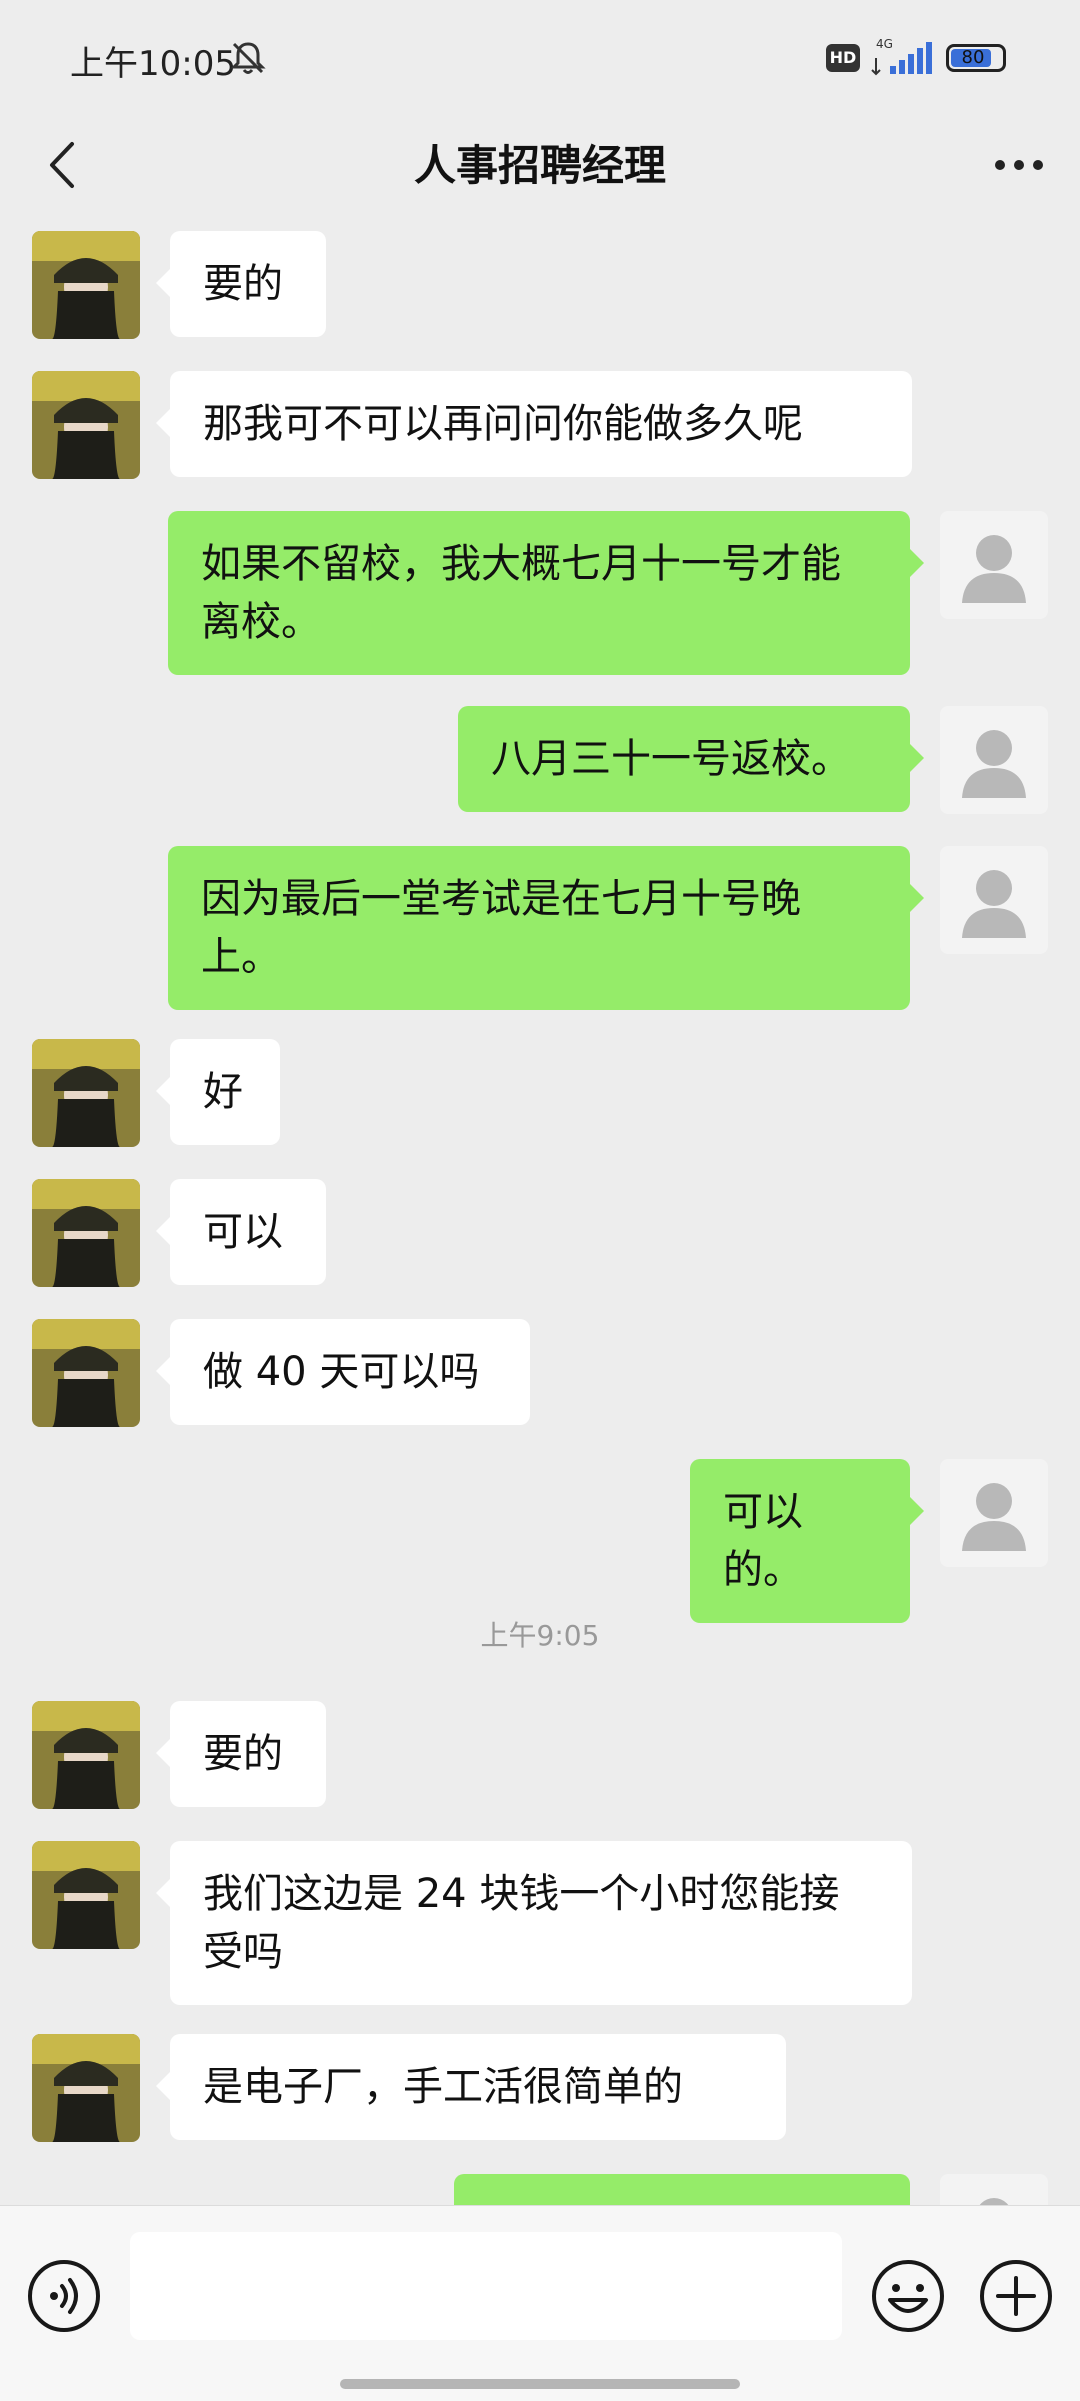 The height and width of the screenshot is (2401, 1080). Describe the element at coordinates (443, 2087) in the screenshot. I see `message-text: 是电子厂，手工活很简单的` at that location.